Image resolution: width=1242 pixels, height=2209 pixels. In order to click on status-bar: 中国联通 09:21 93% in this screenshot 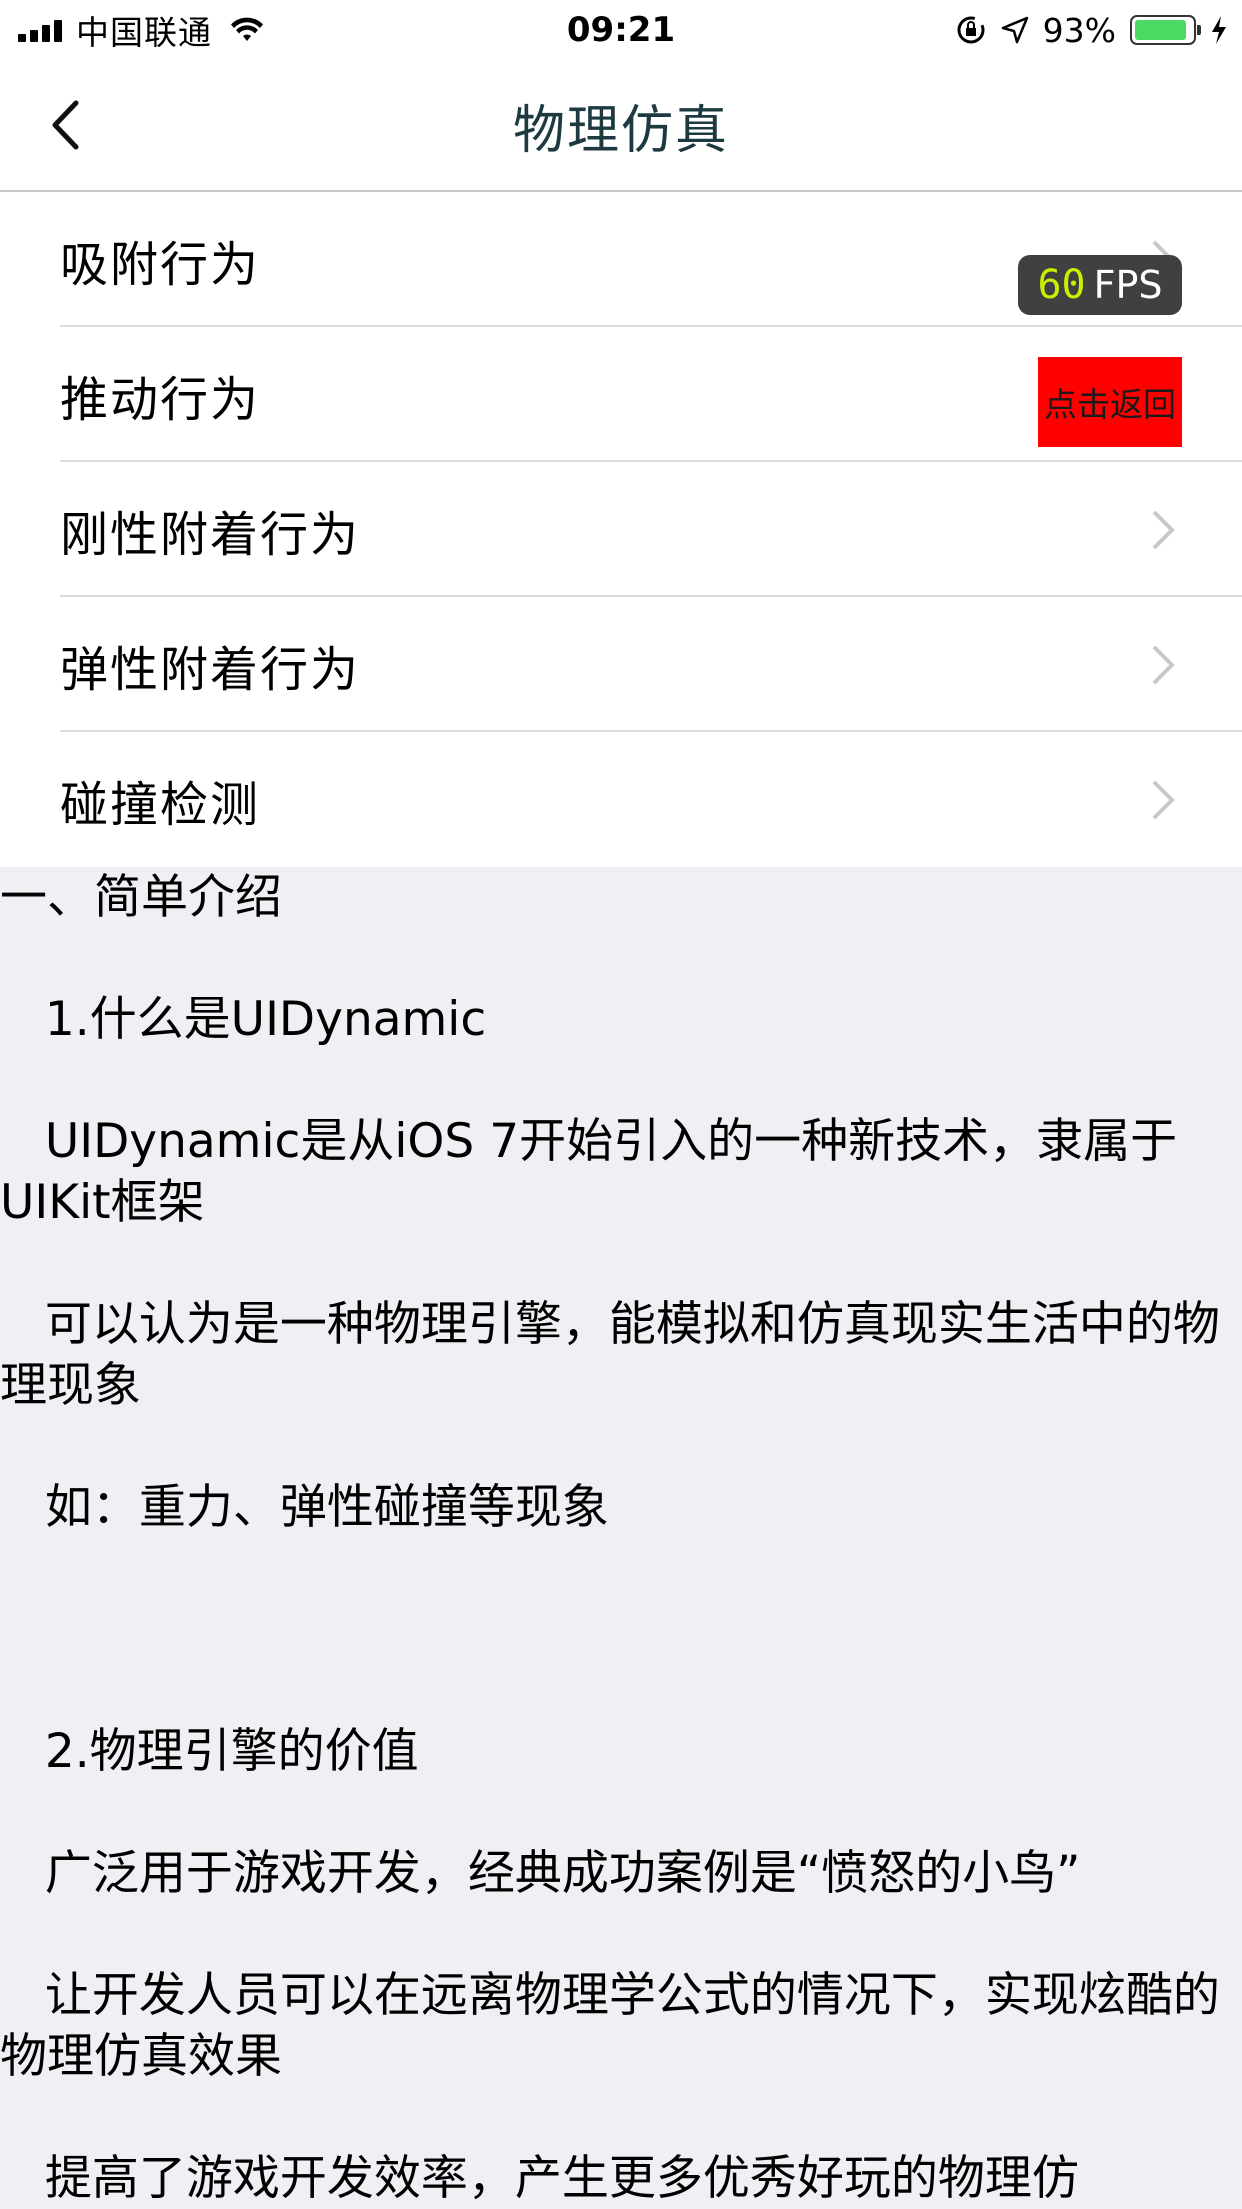, I will do `click(621, 30)`.